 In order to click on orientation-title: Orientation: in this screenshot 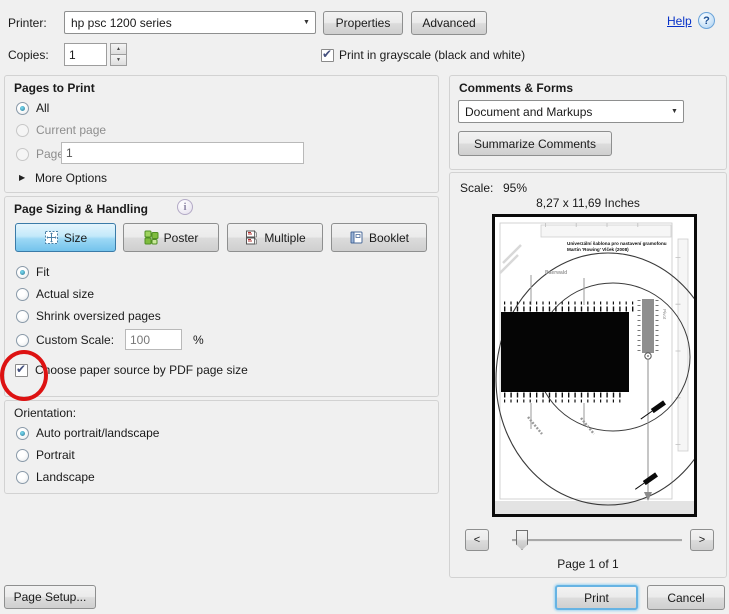, I will do `click(45, 413)`.